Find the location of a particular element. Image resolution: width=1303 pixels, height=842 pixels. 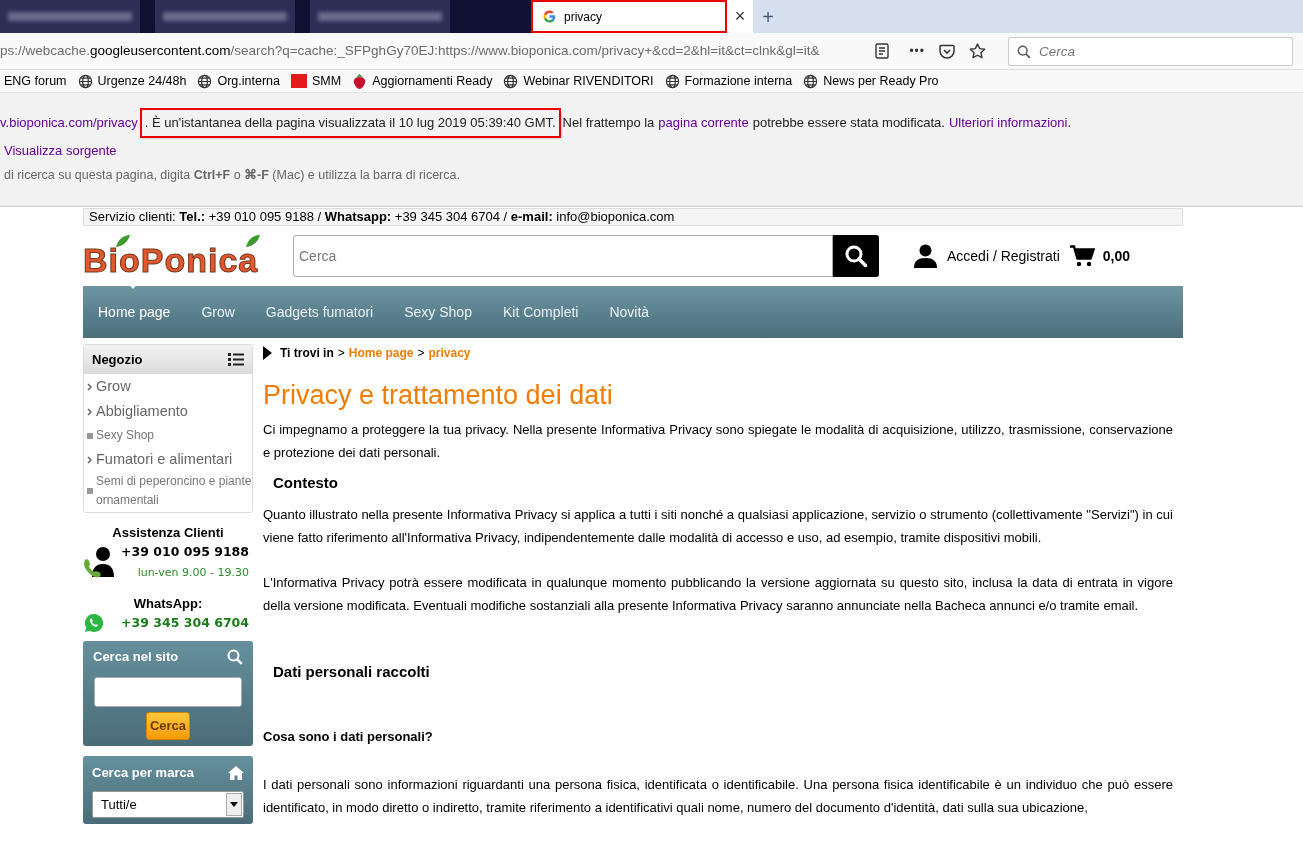

cart-link: 0,00 is located at coordinates (1100, 256).